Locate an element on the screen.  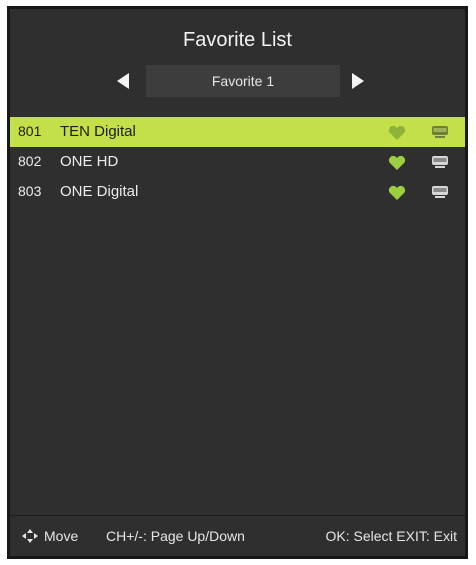
page-title: Favorite List is located at coordinates (237, 40).